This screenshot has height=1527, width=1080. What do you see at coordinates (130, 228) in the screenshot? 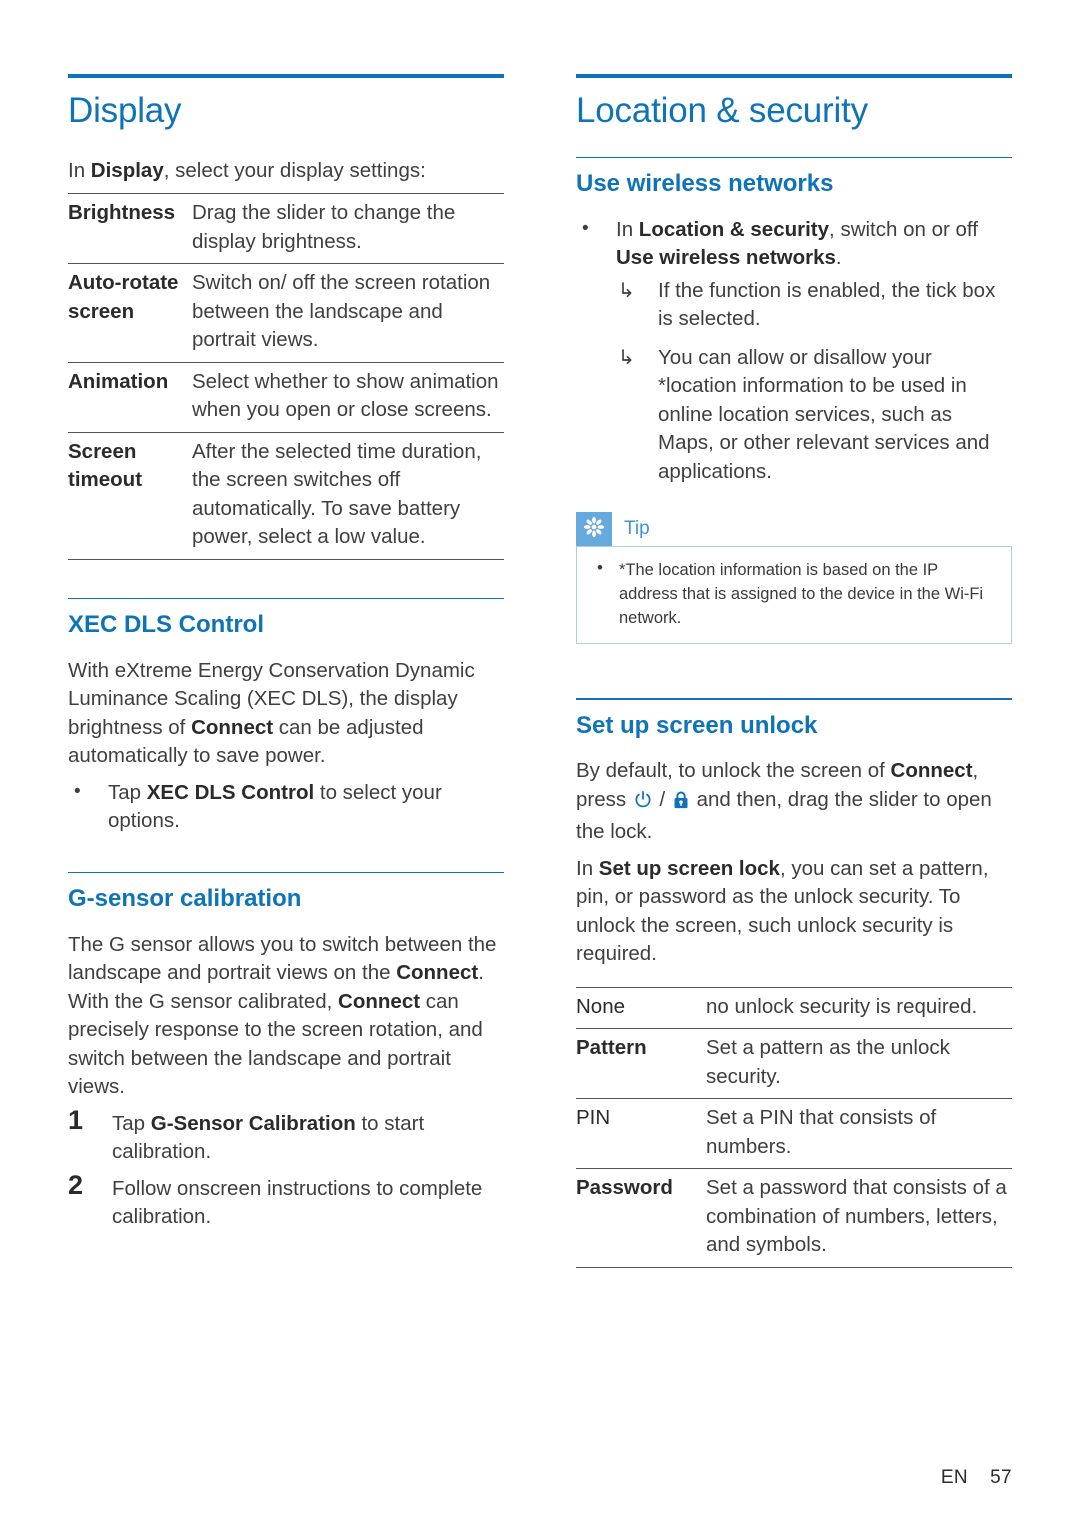
I see `table-cell-term: Brightness` at bounding box center [130, 228].